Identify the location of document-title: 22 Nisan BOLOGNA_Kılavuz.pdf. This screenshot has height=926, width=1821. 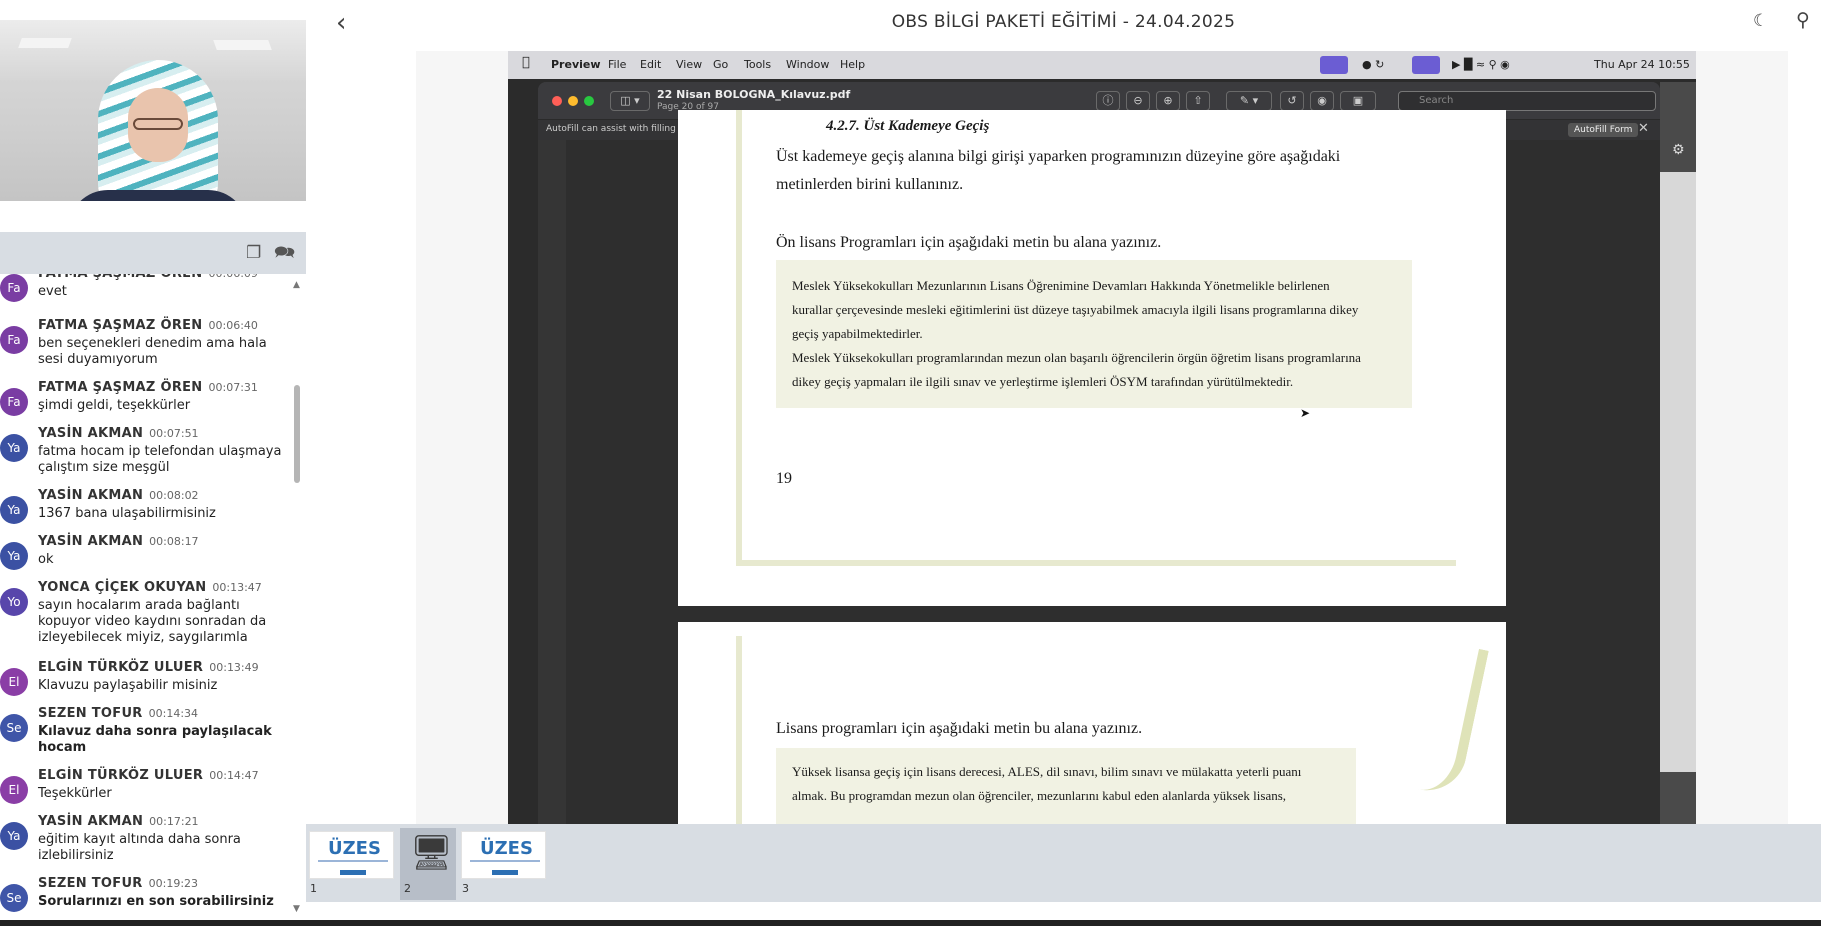
(754, 94).